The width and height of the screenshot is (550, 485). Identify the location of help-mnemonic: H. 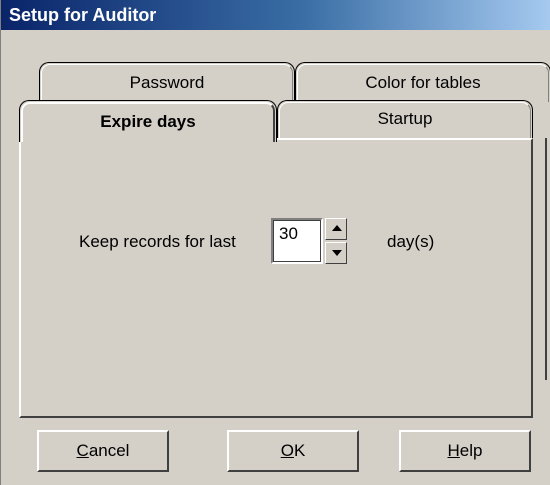
(453, 450).